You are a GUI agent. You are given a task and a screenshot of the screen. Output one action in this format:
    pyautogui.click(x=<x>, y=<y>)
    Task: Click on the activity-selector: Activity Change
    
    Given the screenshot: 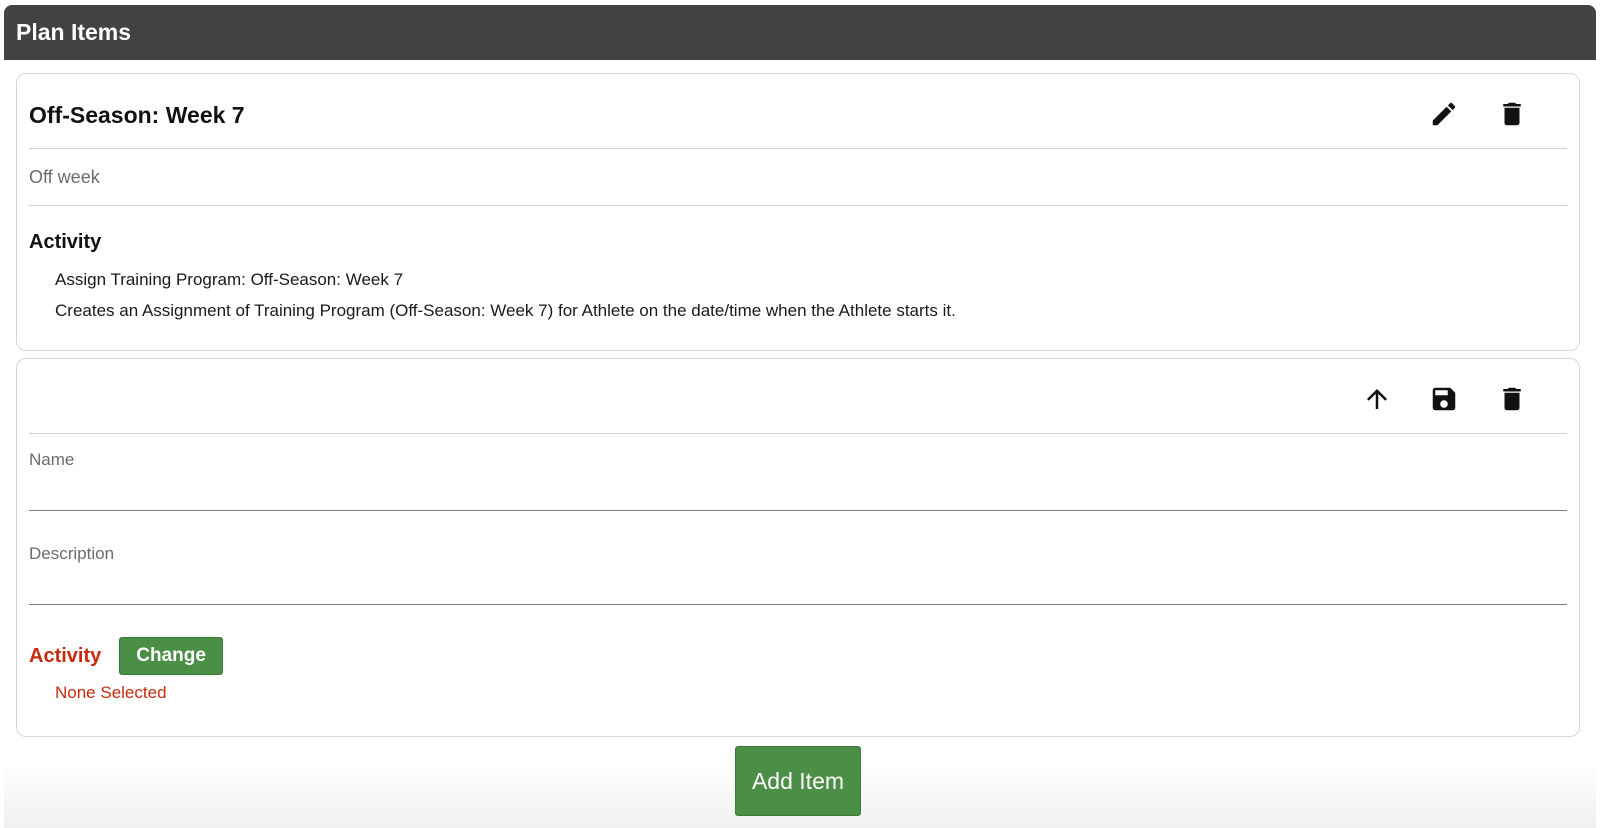 What is the action you would take?
    pyautogui.click(x=126, y=656)
    